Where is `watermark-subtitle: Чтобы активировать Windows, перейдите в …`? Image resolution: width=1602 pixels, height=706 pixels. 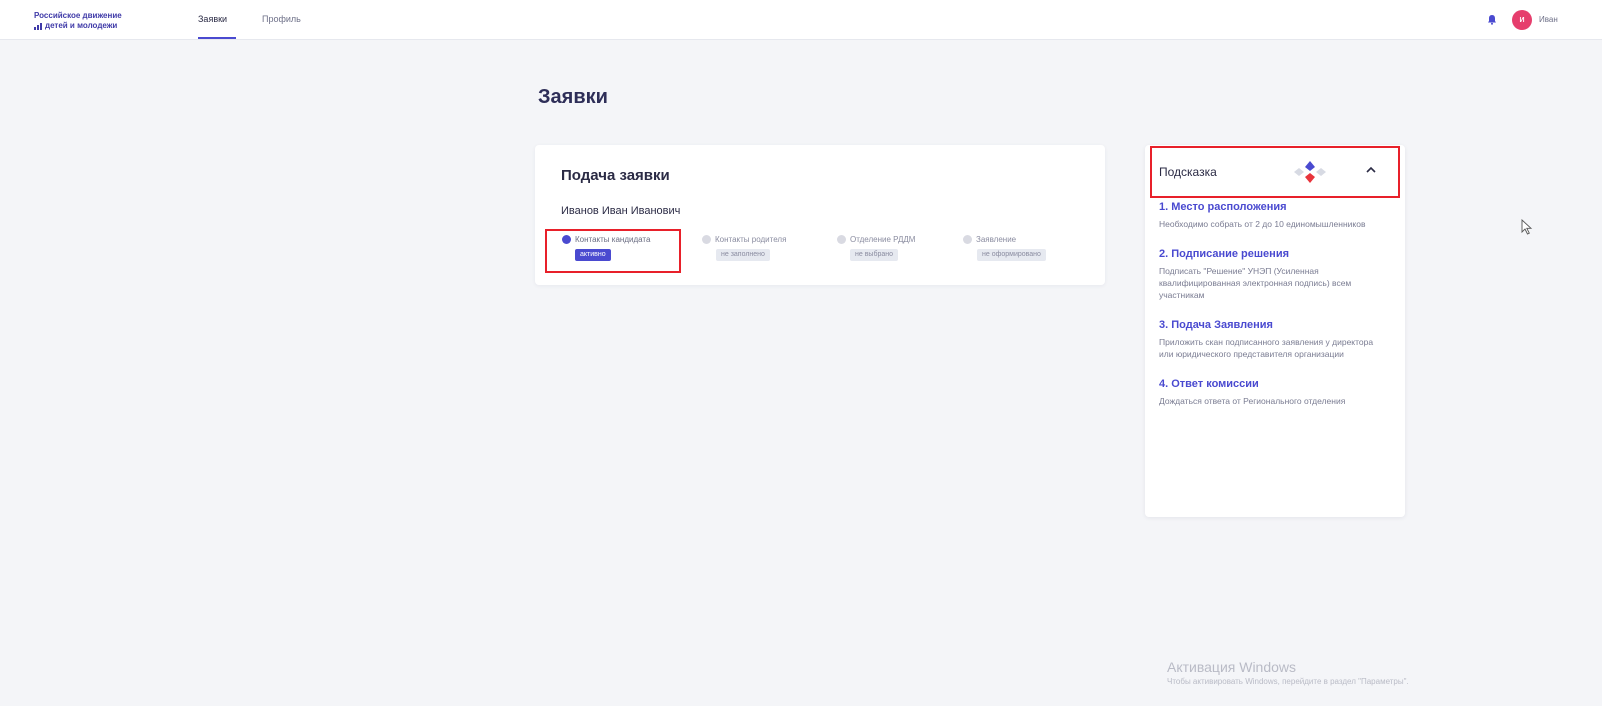
watermark-subtitle: Чтобы активировать Windows, перейдите в … is located at coordinates (1288, 681).